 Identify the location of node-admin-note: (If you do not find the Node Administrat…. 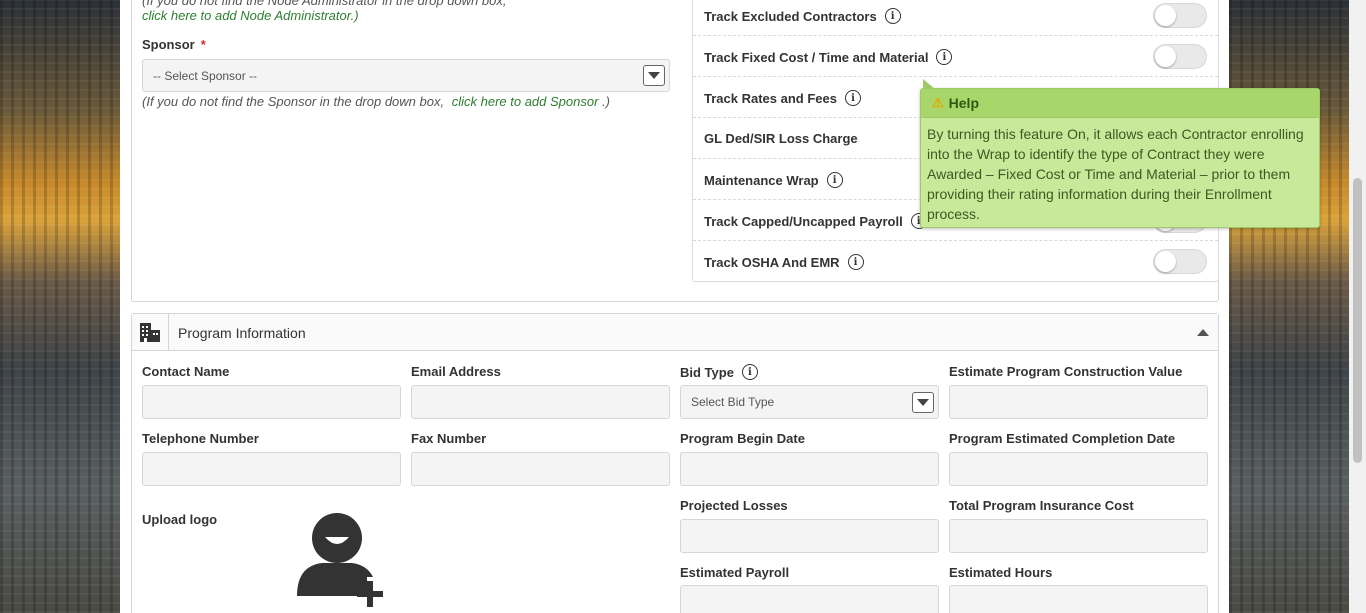
(324, 11).